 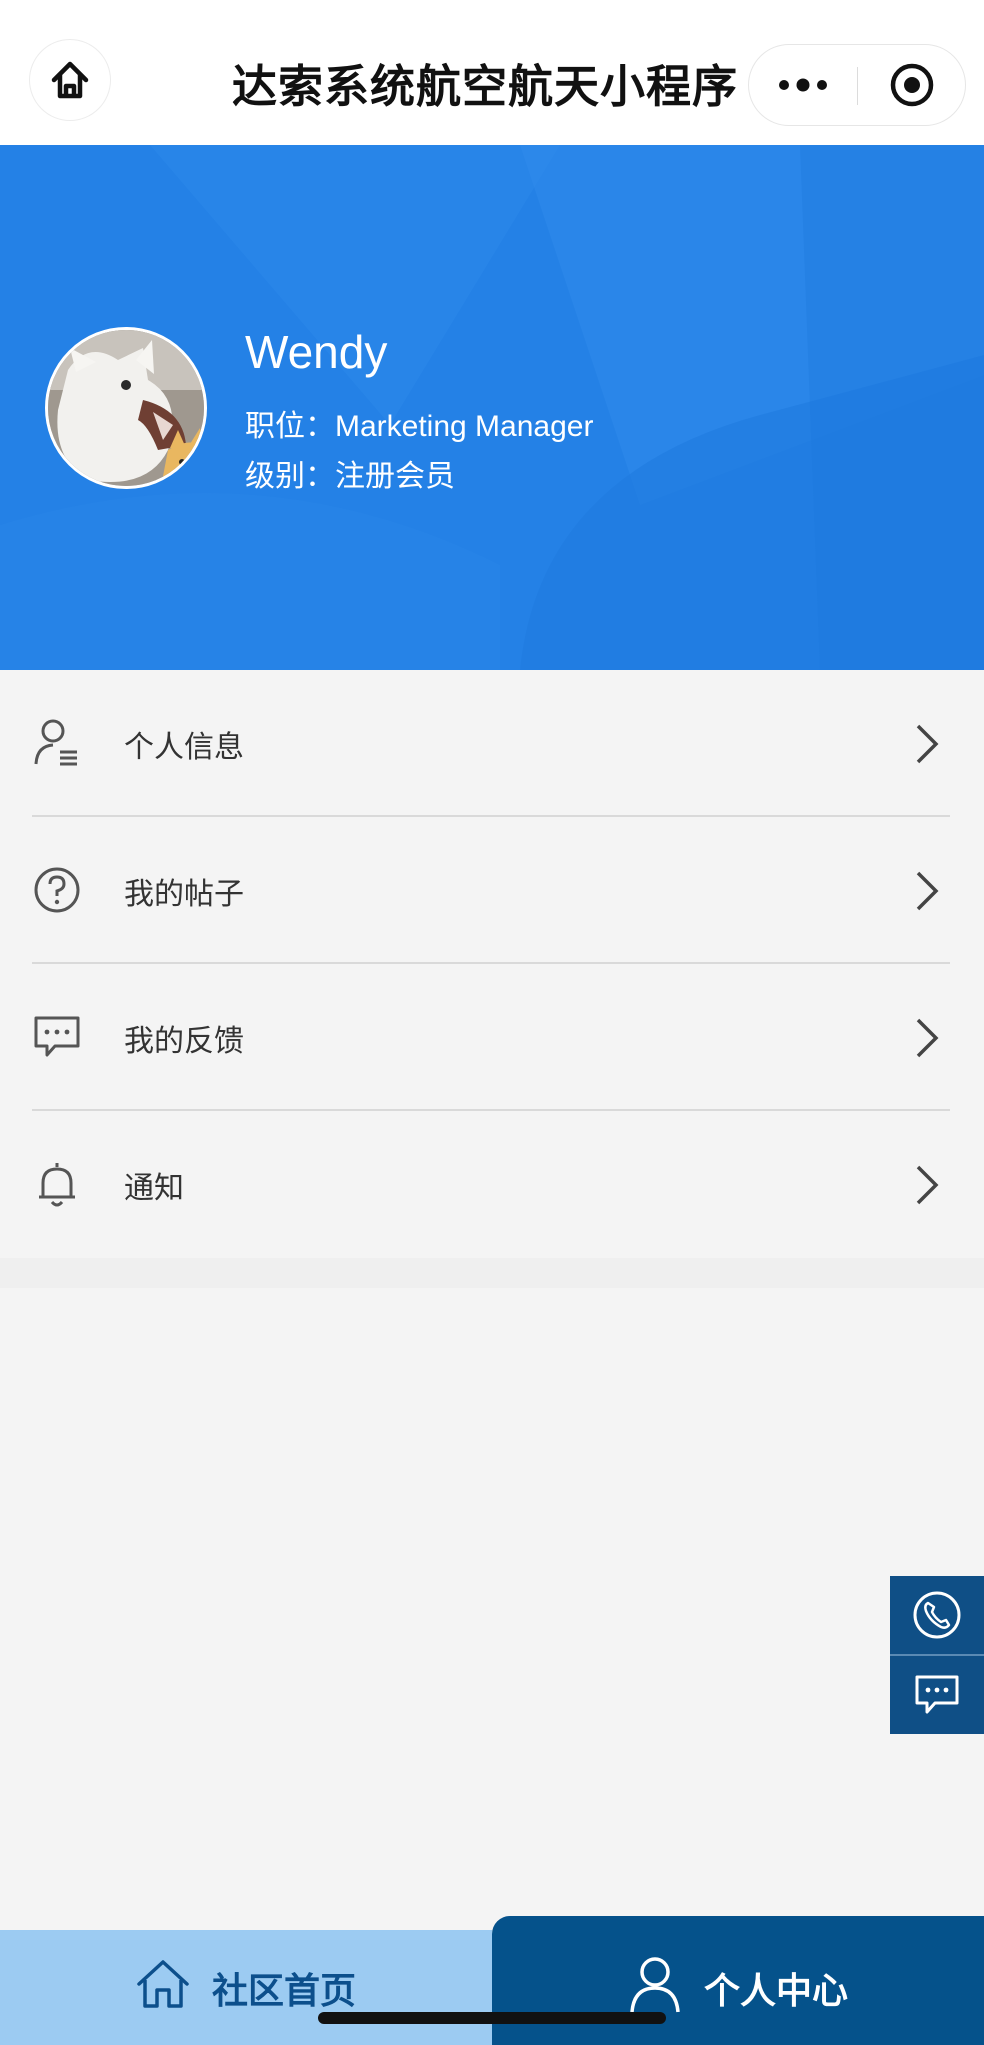 I want to click on home-button, so click(x=70, y=80).